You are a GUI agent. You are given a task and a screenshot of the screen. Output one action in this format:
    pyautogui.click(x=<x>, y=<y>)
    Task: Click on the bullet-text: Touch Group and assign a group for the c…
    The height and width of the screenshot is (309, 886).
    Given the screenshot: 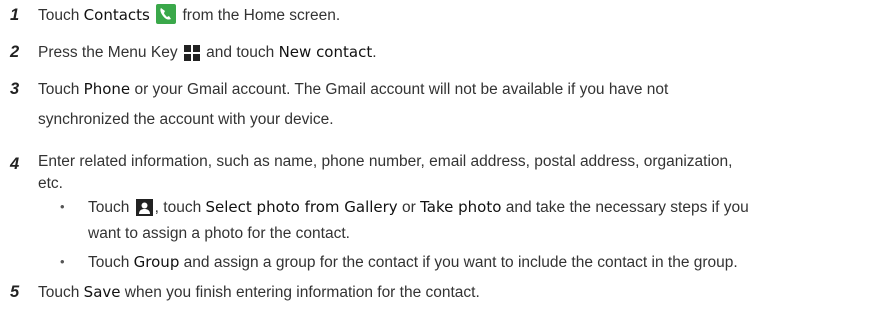 What is the action you would take?
    pyautogui.click(x=482, y=262)
    